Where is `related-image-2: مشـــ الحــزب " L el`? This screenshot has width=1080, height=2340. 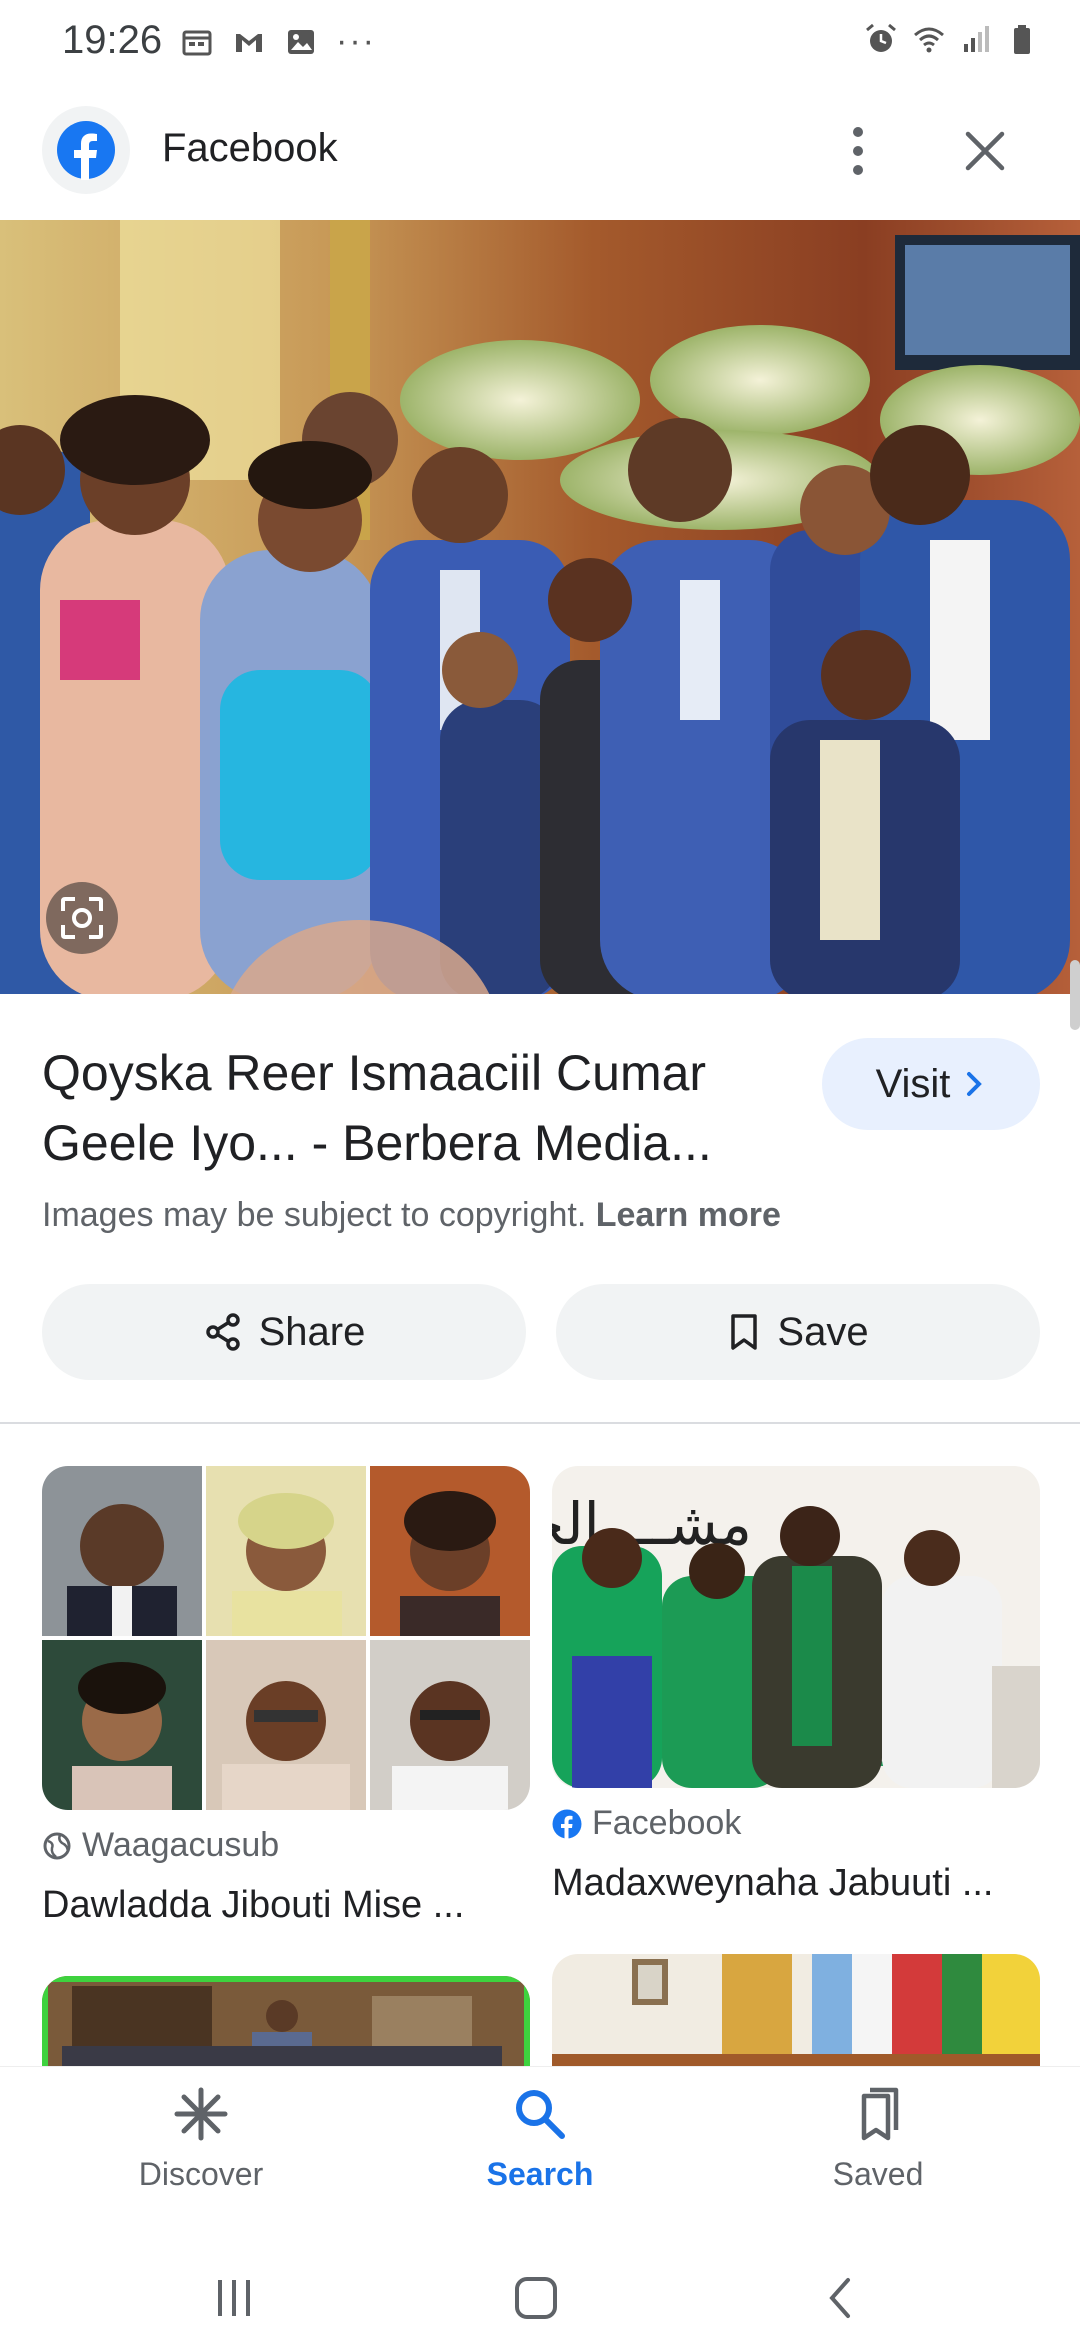 related-image-2: مشـــ الحــزب " L el is located at coordinates (796, 1627).